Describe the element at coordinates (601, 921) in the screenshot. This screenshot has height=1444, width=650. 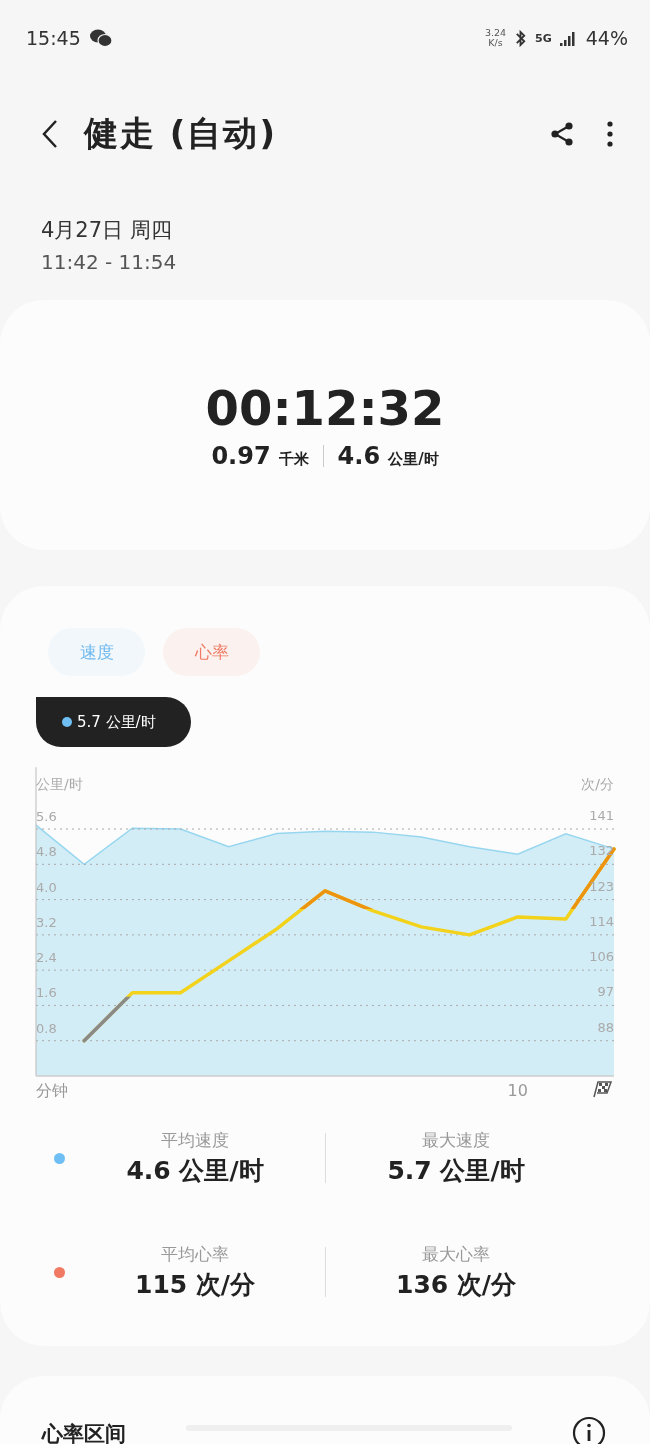
I see `y-tick-label: 114` at that location.